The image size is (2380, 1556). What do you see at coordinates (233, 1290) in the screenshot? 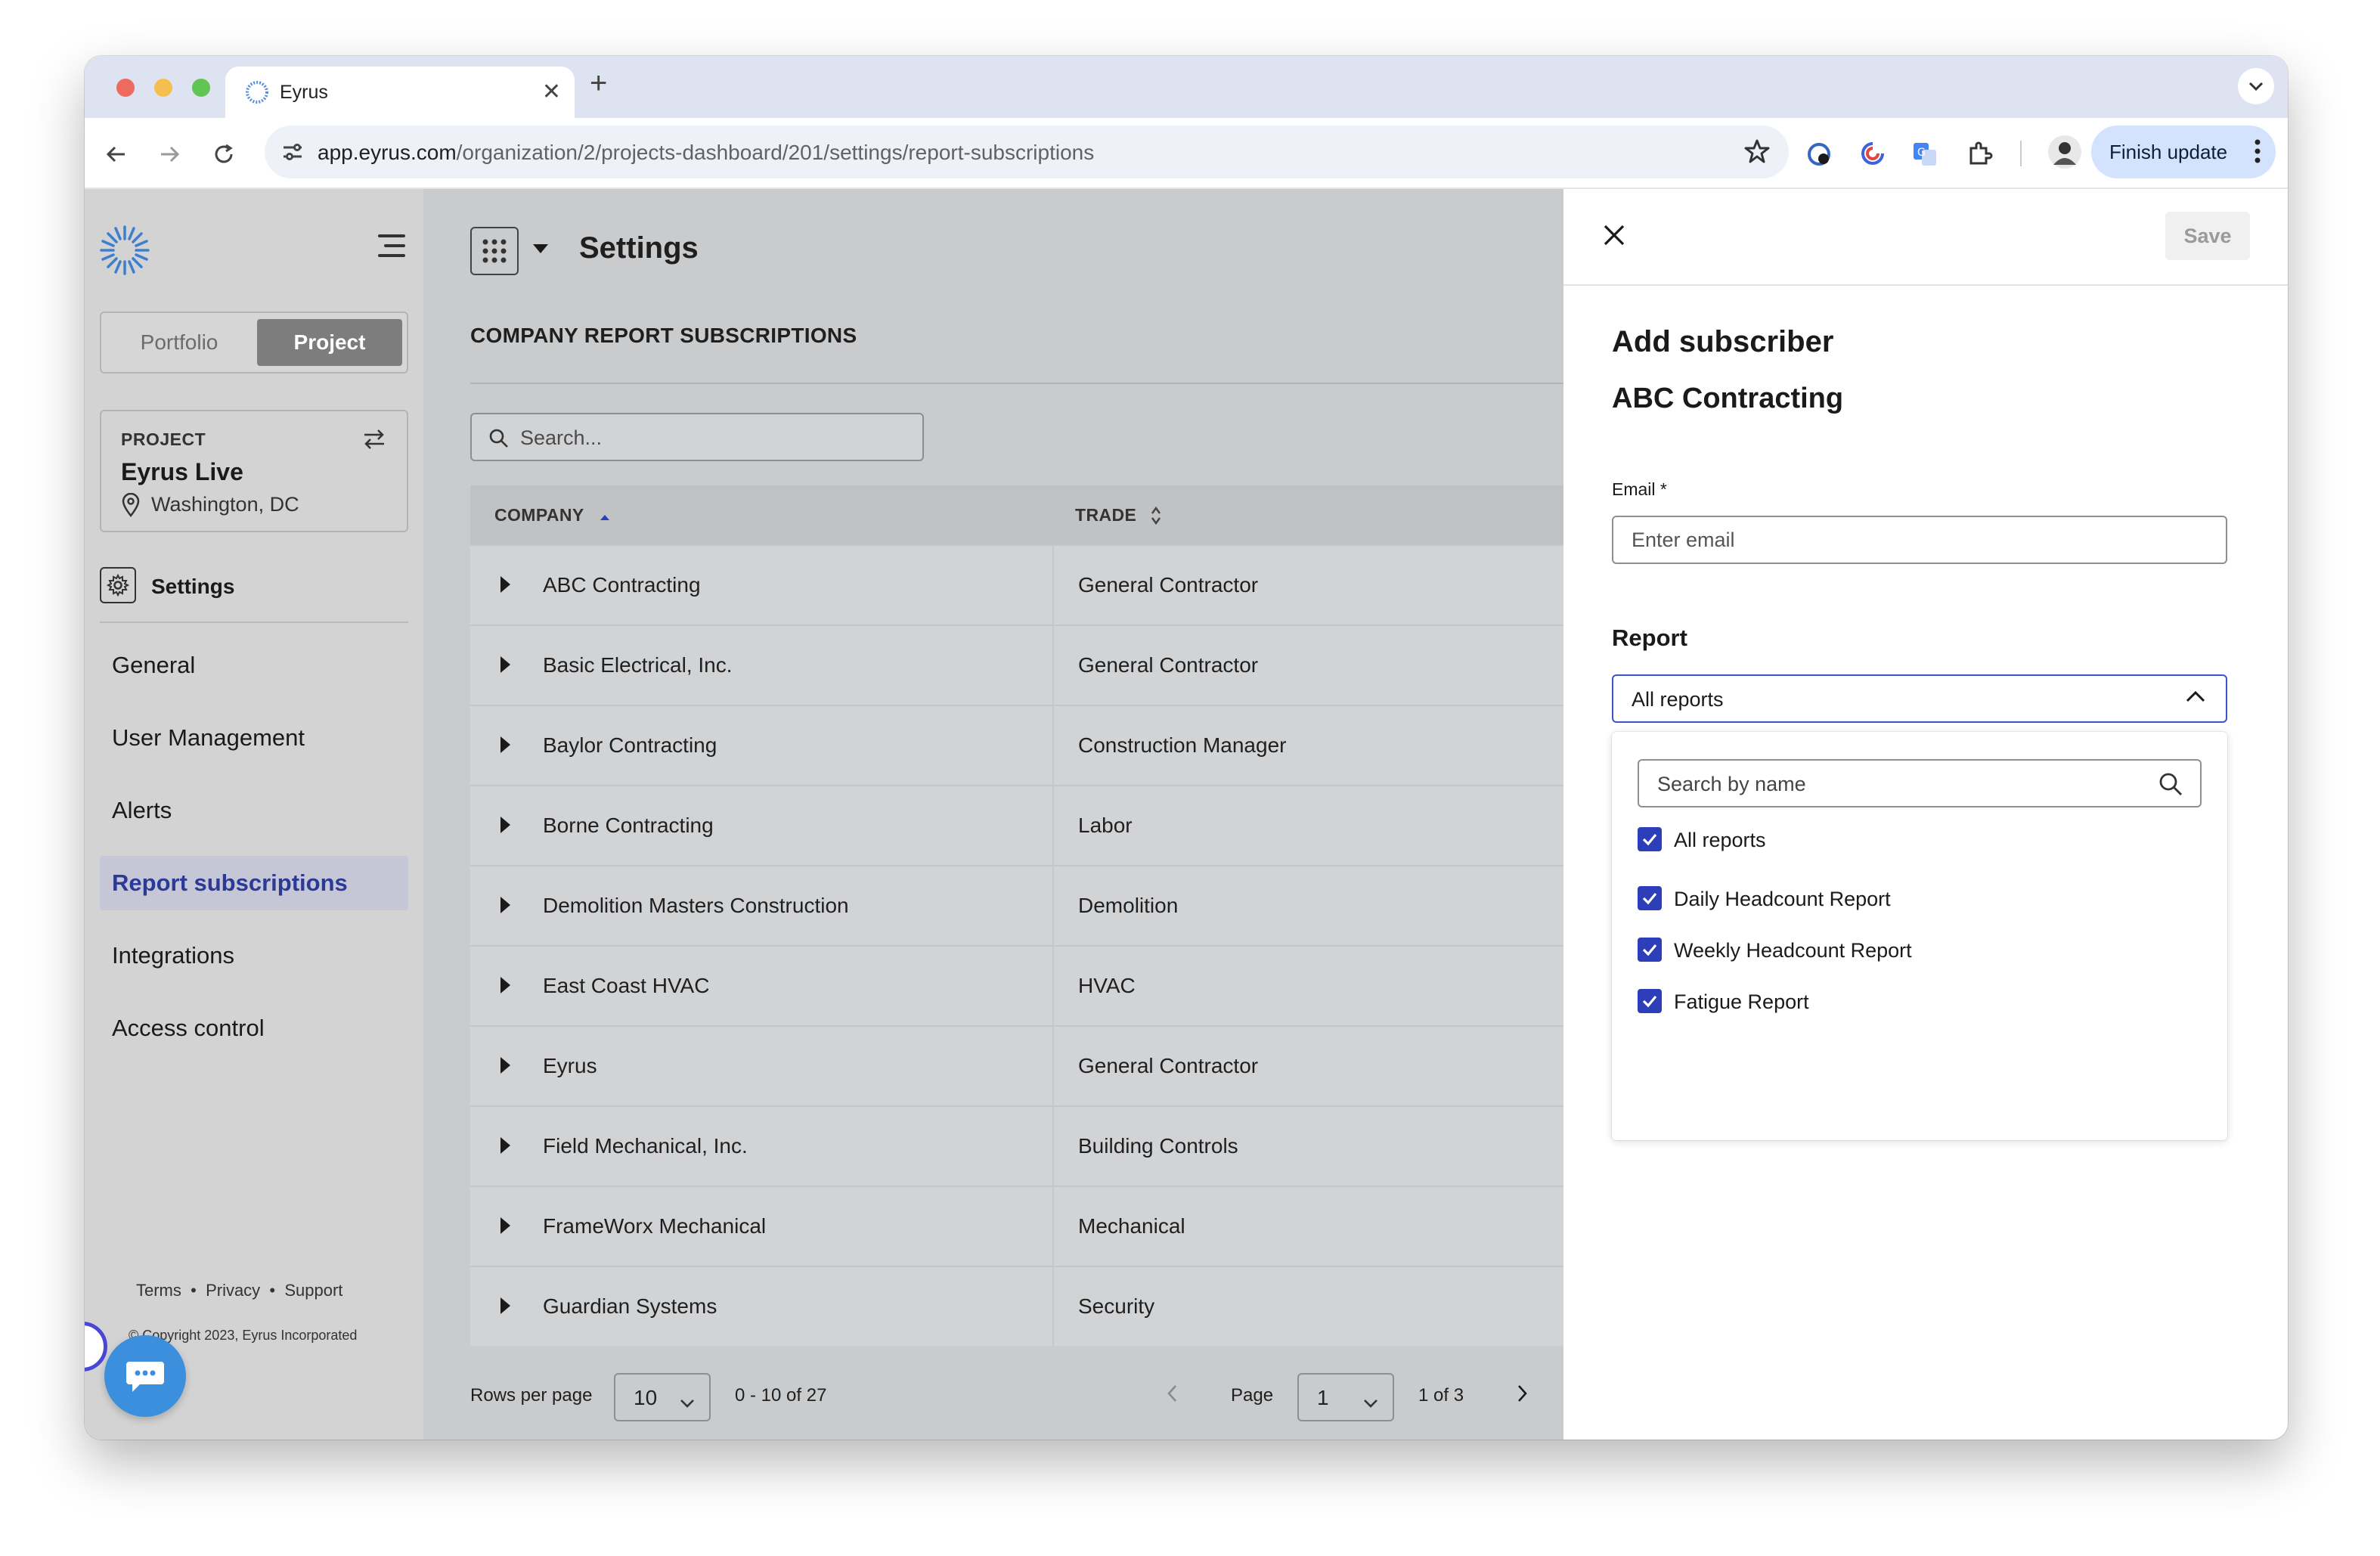
I see `privacy-link: Privacy` at bounding box center [233, 1290].